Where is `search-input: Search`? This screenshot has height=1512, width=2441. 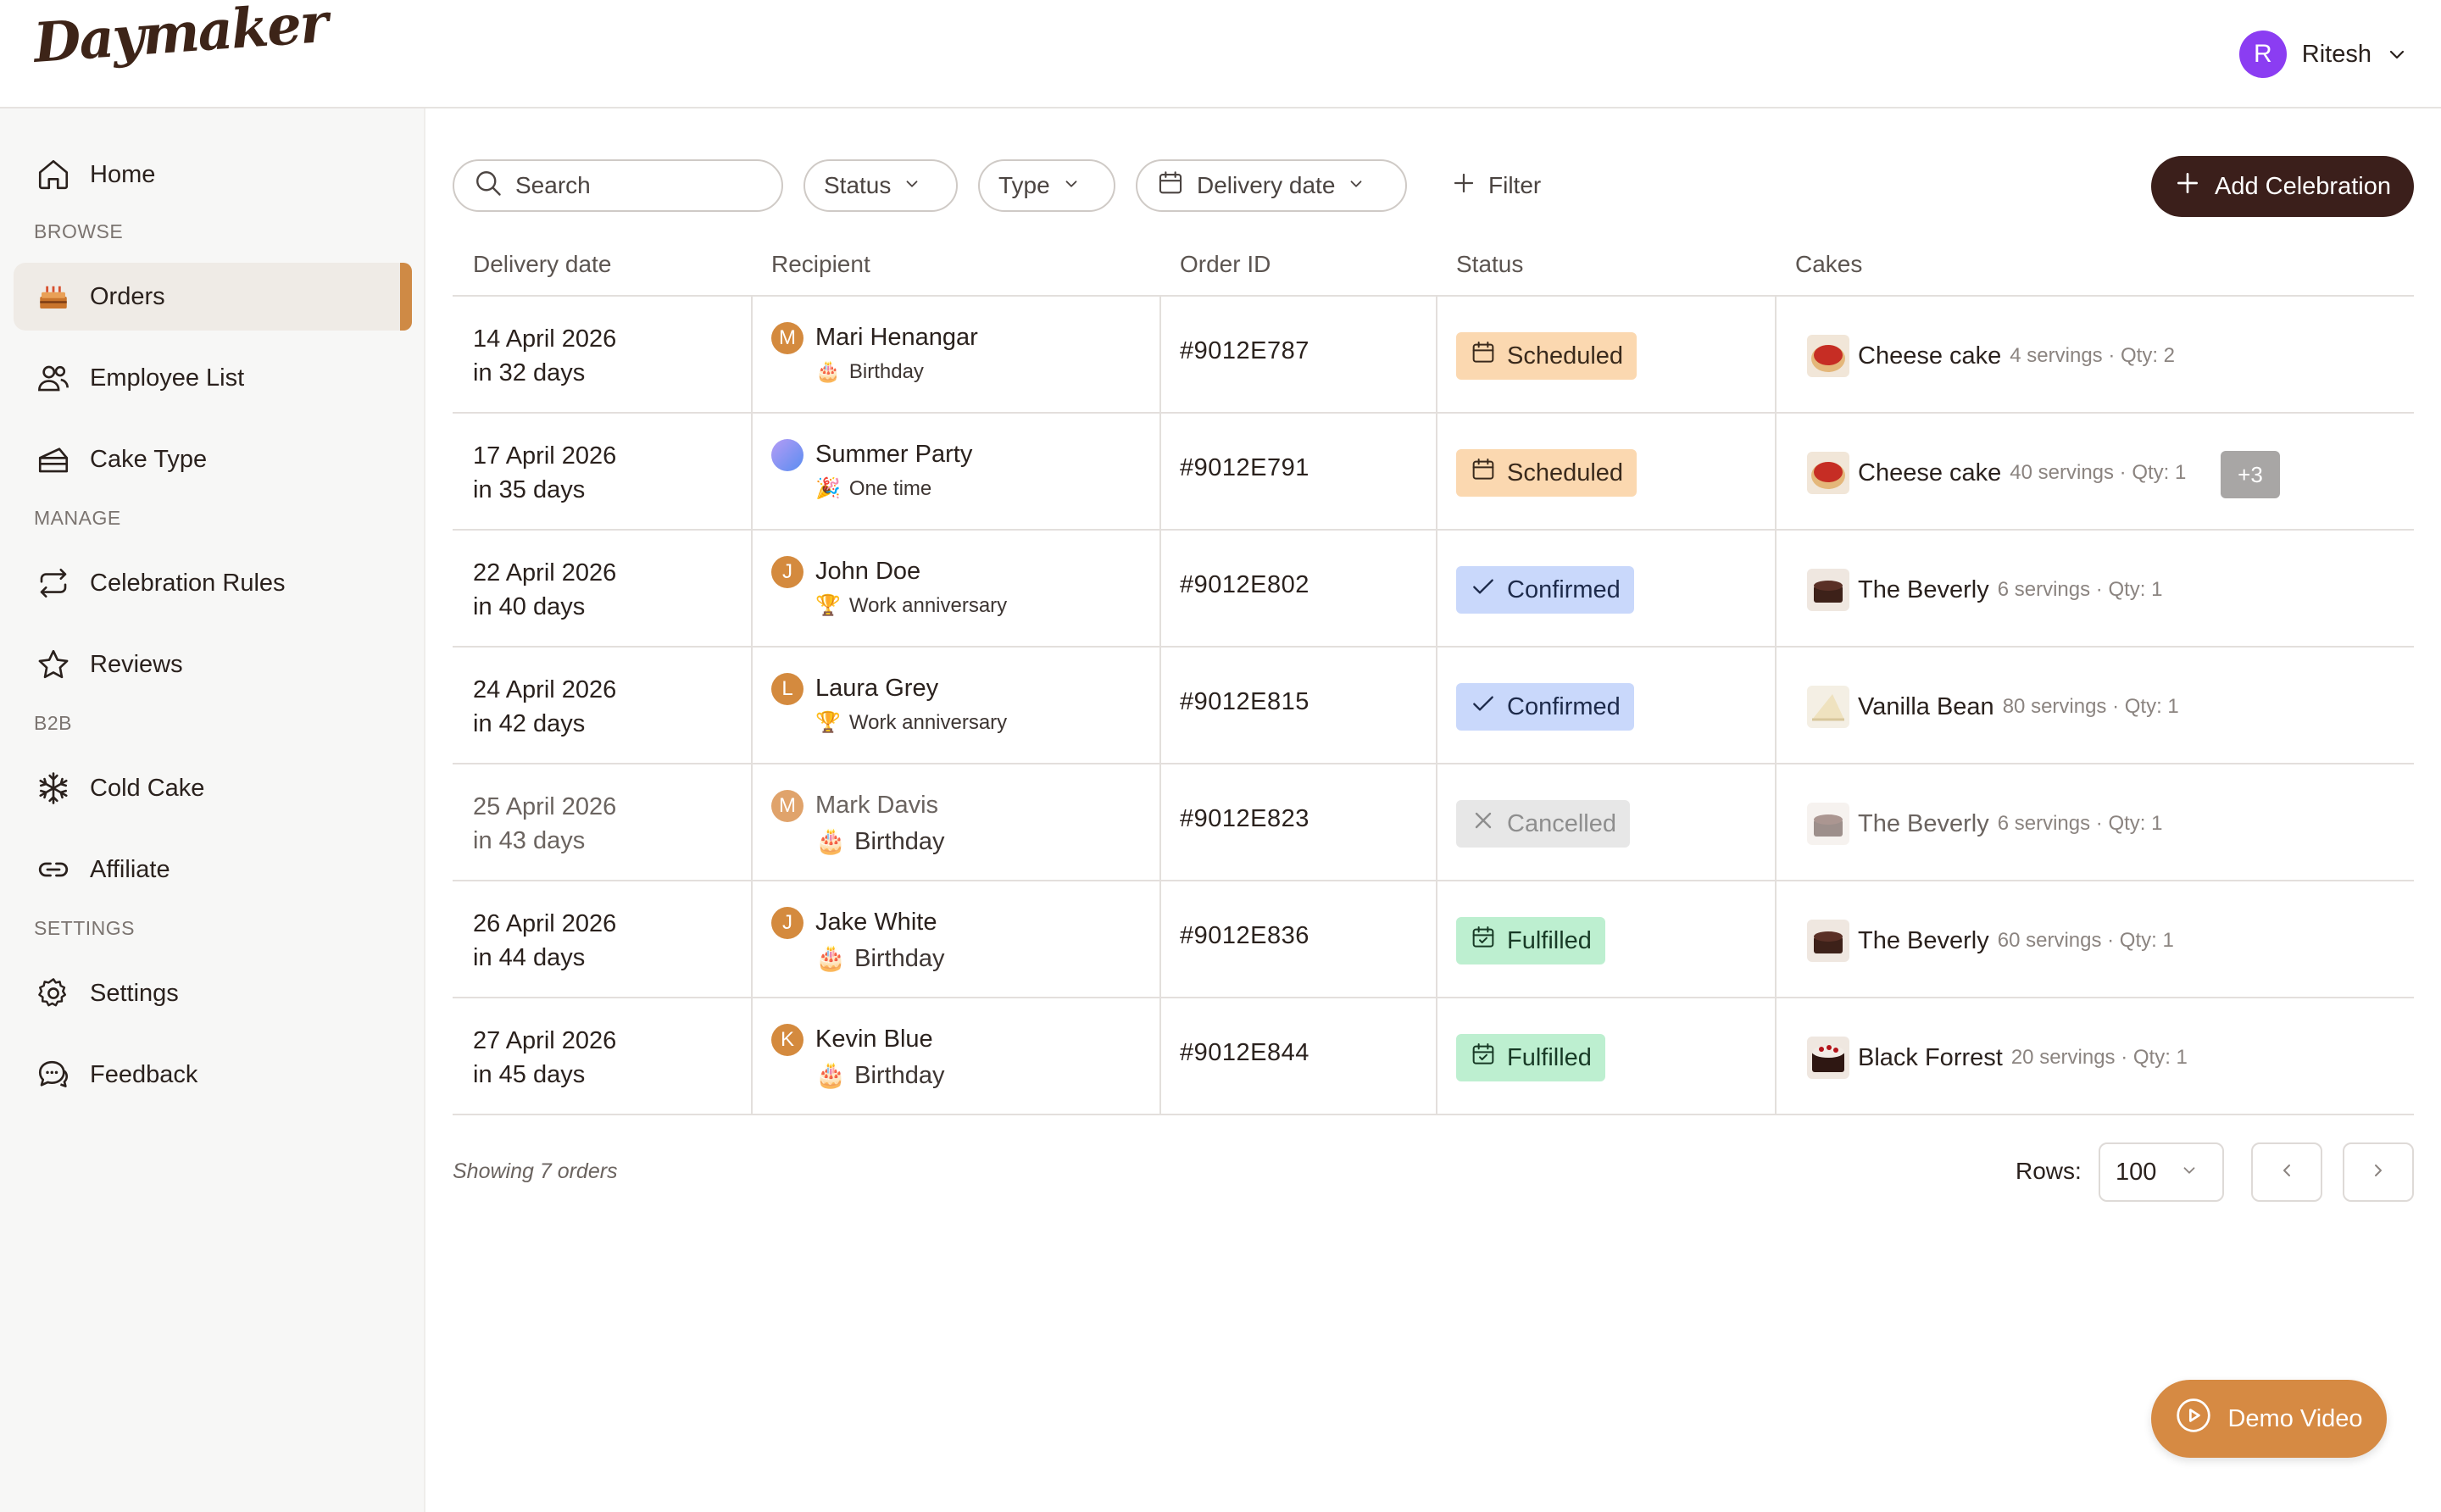 search-input: Search is located at coordinates (618, 185).